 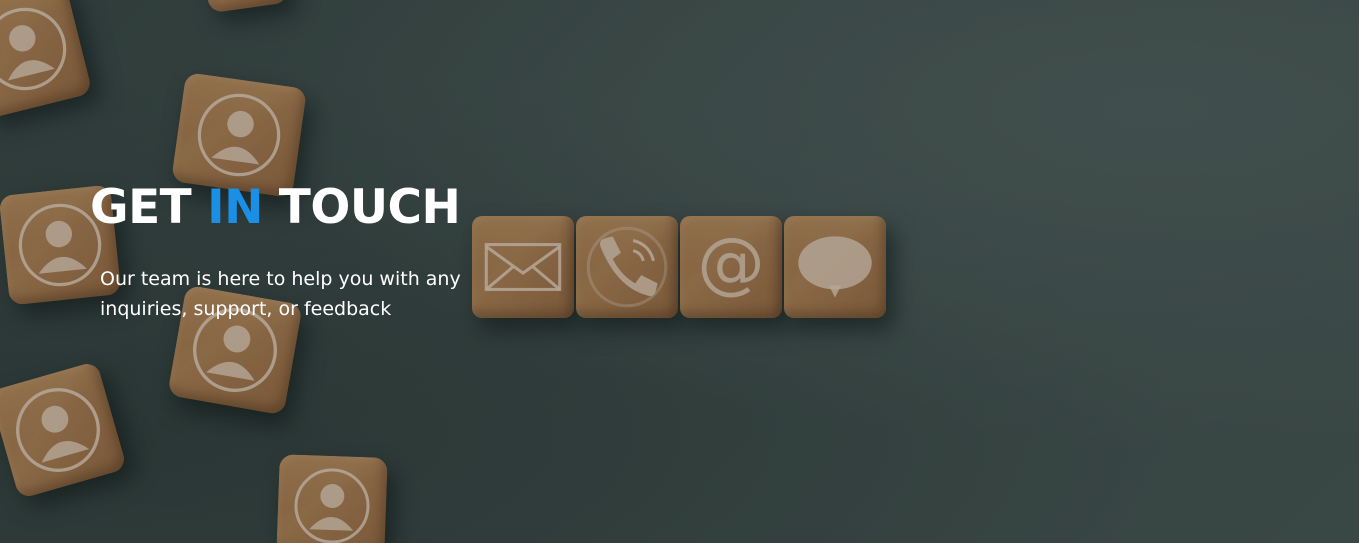 I want to click on chat-bubble-icon, so click(x=835, y=267).